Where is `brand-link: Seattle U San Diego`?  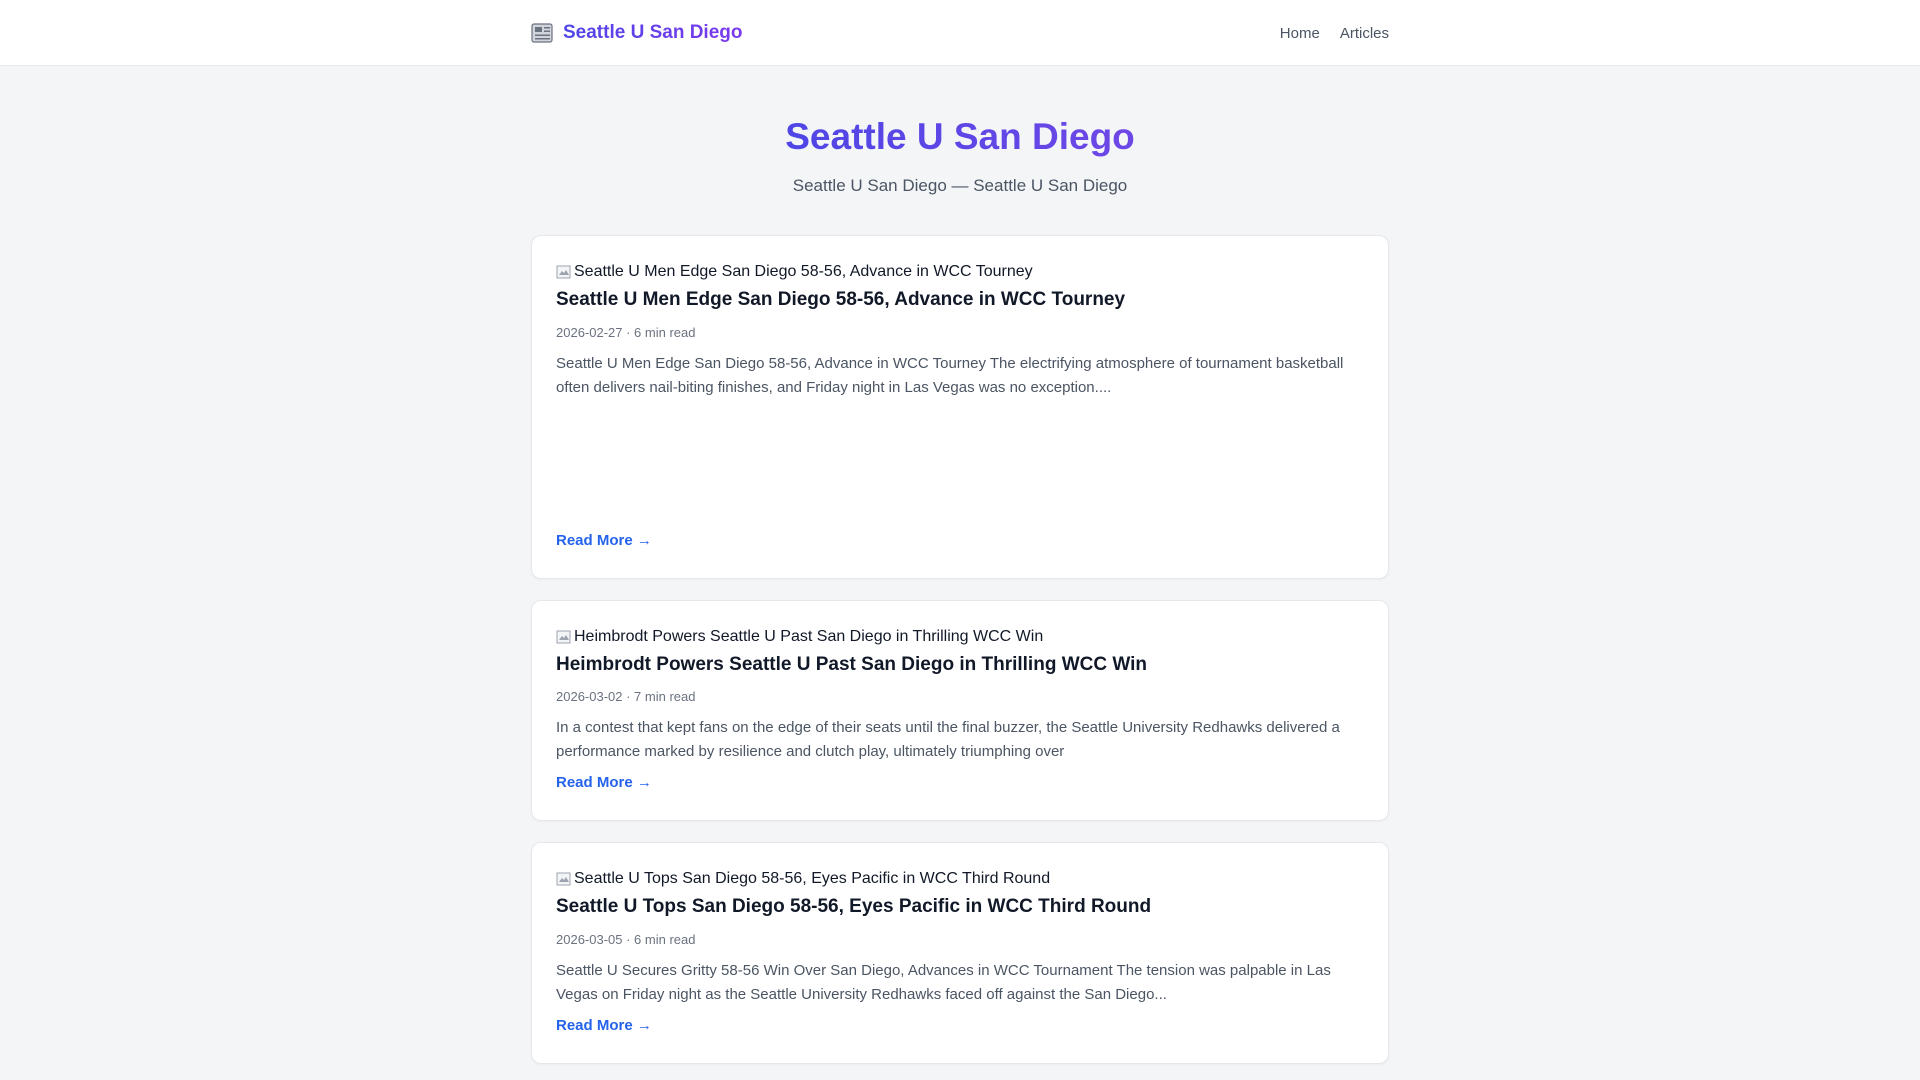
brand-link: Seattle U San Diego is located at coordinates (637, 33).